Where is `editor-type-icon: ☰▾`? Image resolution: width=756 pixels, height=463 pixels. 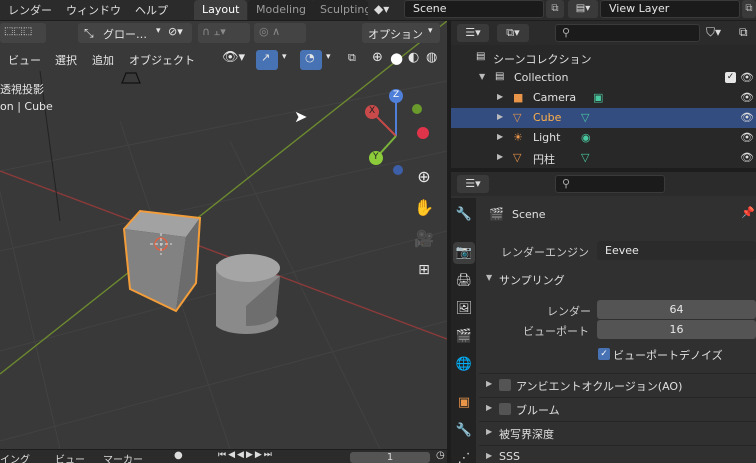 editor-type-icon: ☰▾ is located at coordinates (473, 184).